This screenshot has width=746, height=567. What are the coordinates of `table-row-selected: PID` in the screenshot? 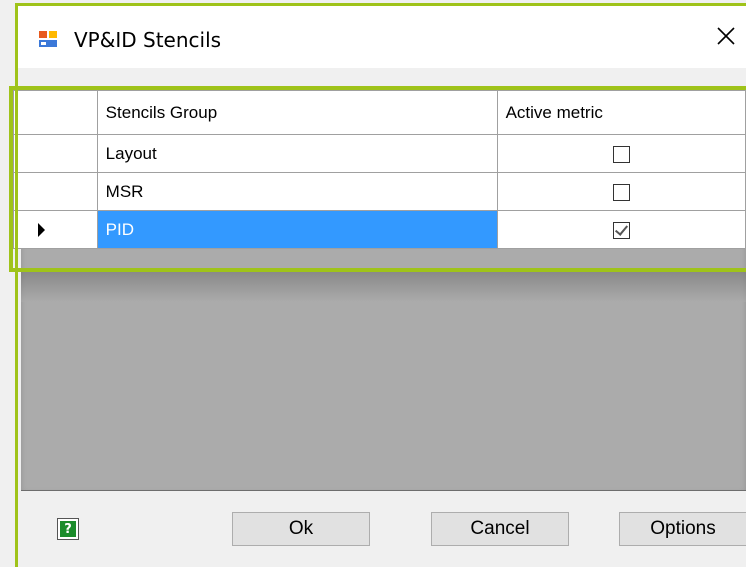 It's located at (379, 229).